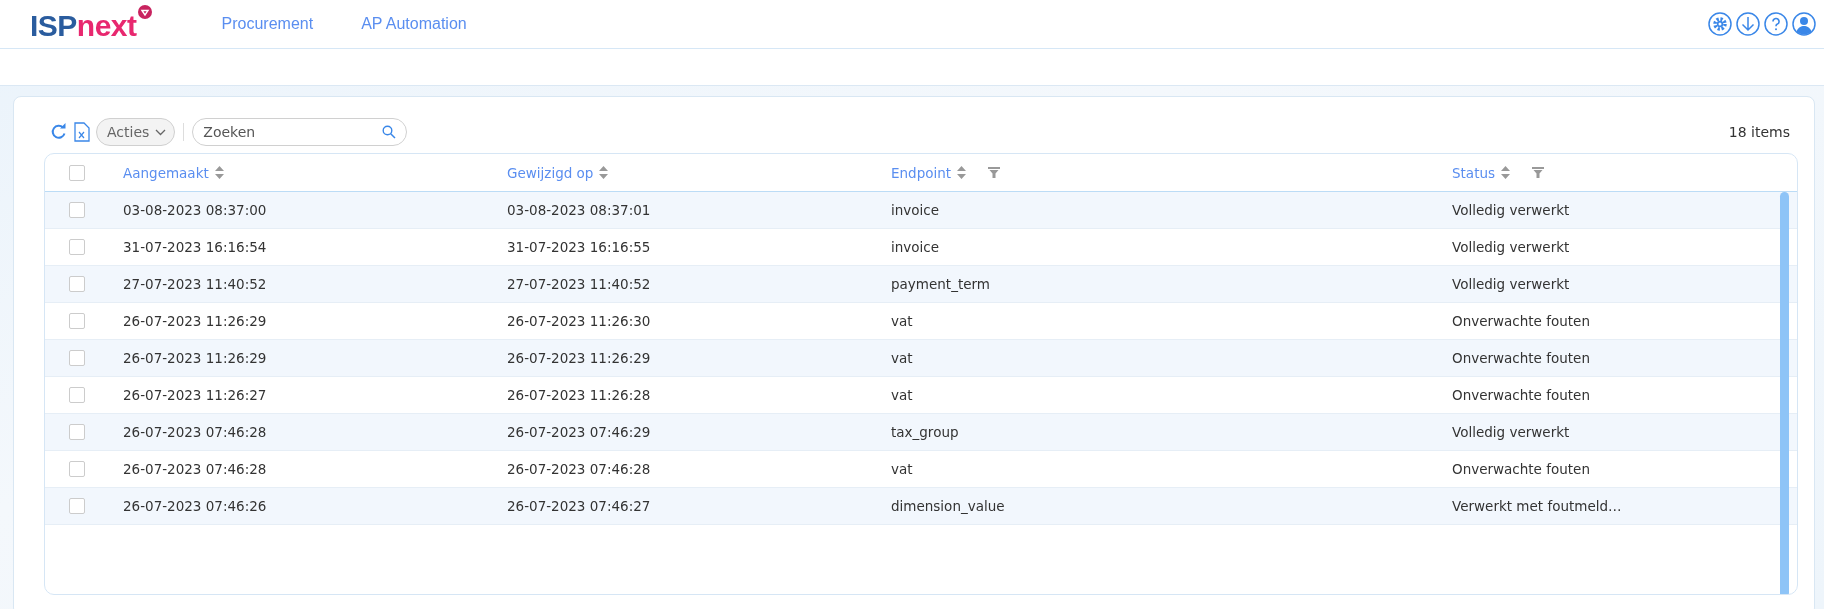 Image resolution: width=1824 pixels, height=609 pixels. What do you see at coordinates (1748, 24) in the screenshot?
I see `download-icon` at bounding box center [1748, 24].